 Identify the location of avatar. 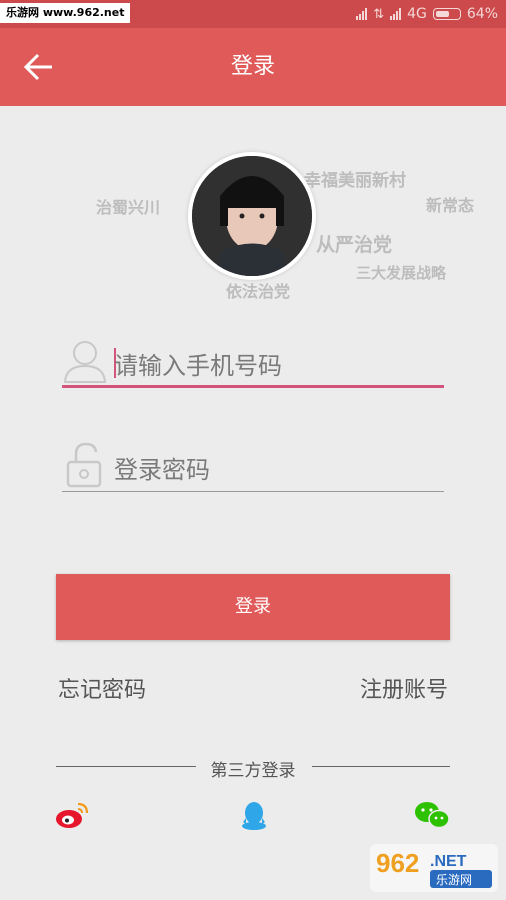
(252, 216).